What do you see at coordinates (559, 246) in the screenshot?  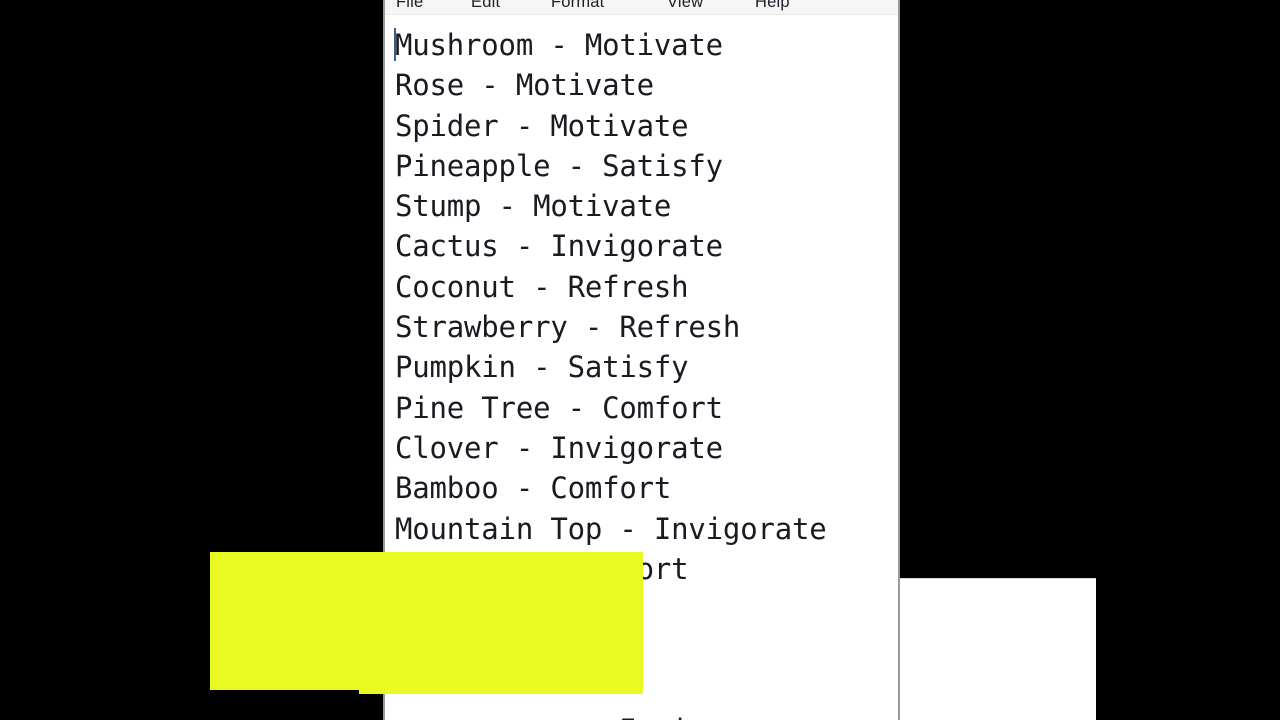 I see `document-line: Cactus - Invigorate` at bounding box center [559, 246].